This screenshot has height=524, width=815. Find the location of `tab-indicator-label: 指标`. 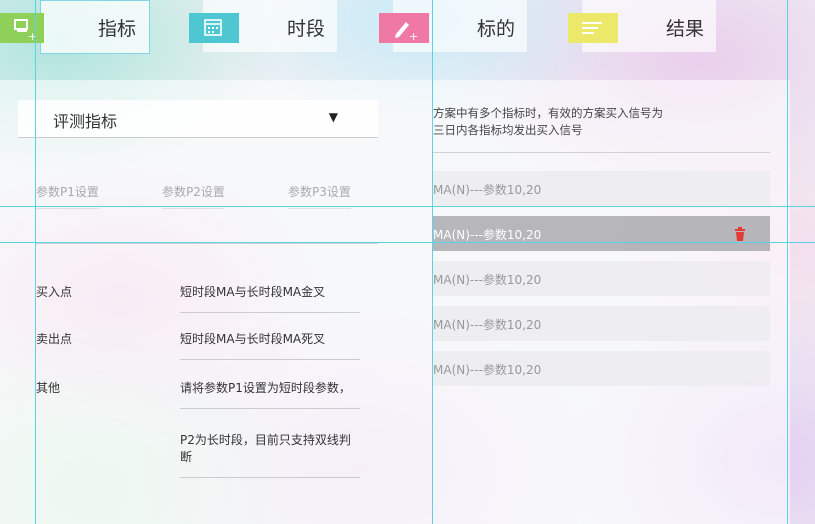

tab-indicator-label: 指标 is located at coordinates (116, 29).